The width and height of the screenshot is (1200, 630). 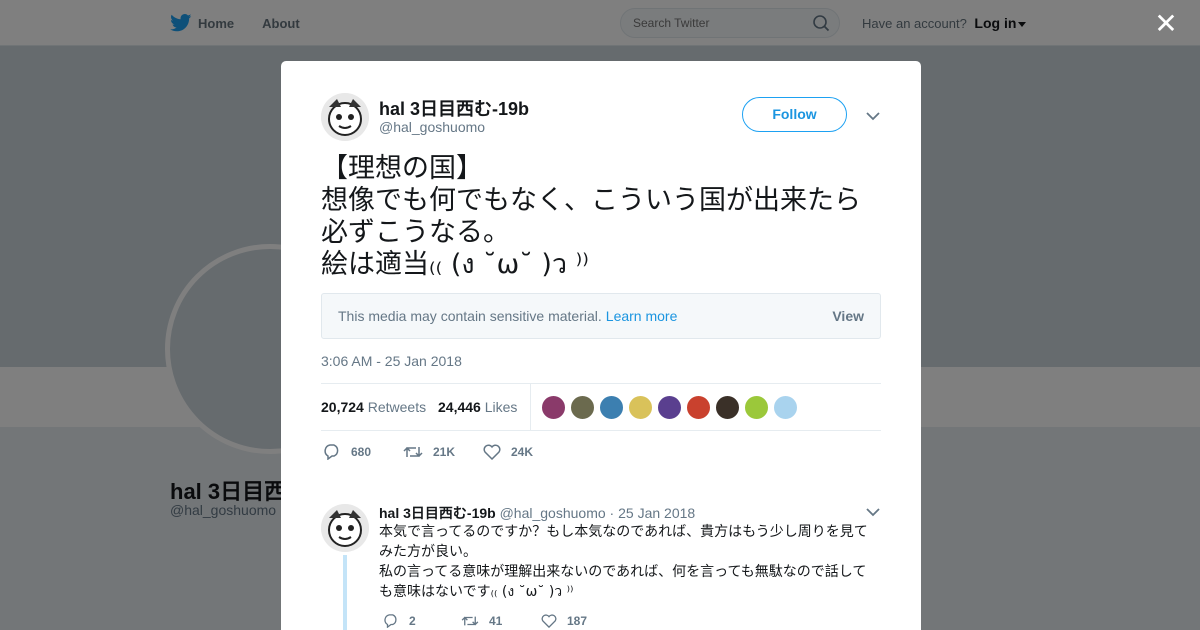 I want to click on follow-button: Follow, so click(x=794, y=114).